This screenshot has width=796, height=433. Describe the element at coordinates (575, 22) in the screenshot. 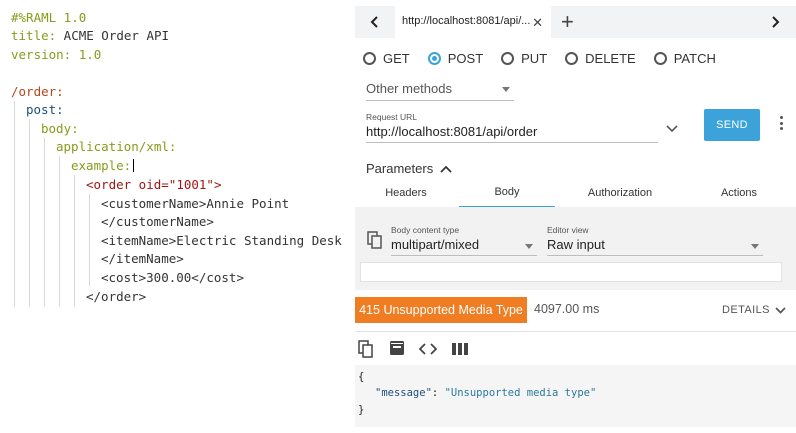

I see `browser-tab-bar: http://localhost:8081/api/... ✕ +` at that location.